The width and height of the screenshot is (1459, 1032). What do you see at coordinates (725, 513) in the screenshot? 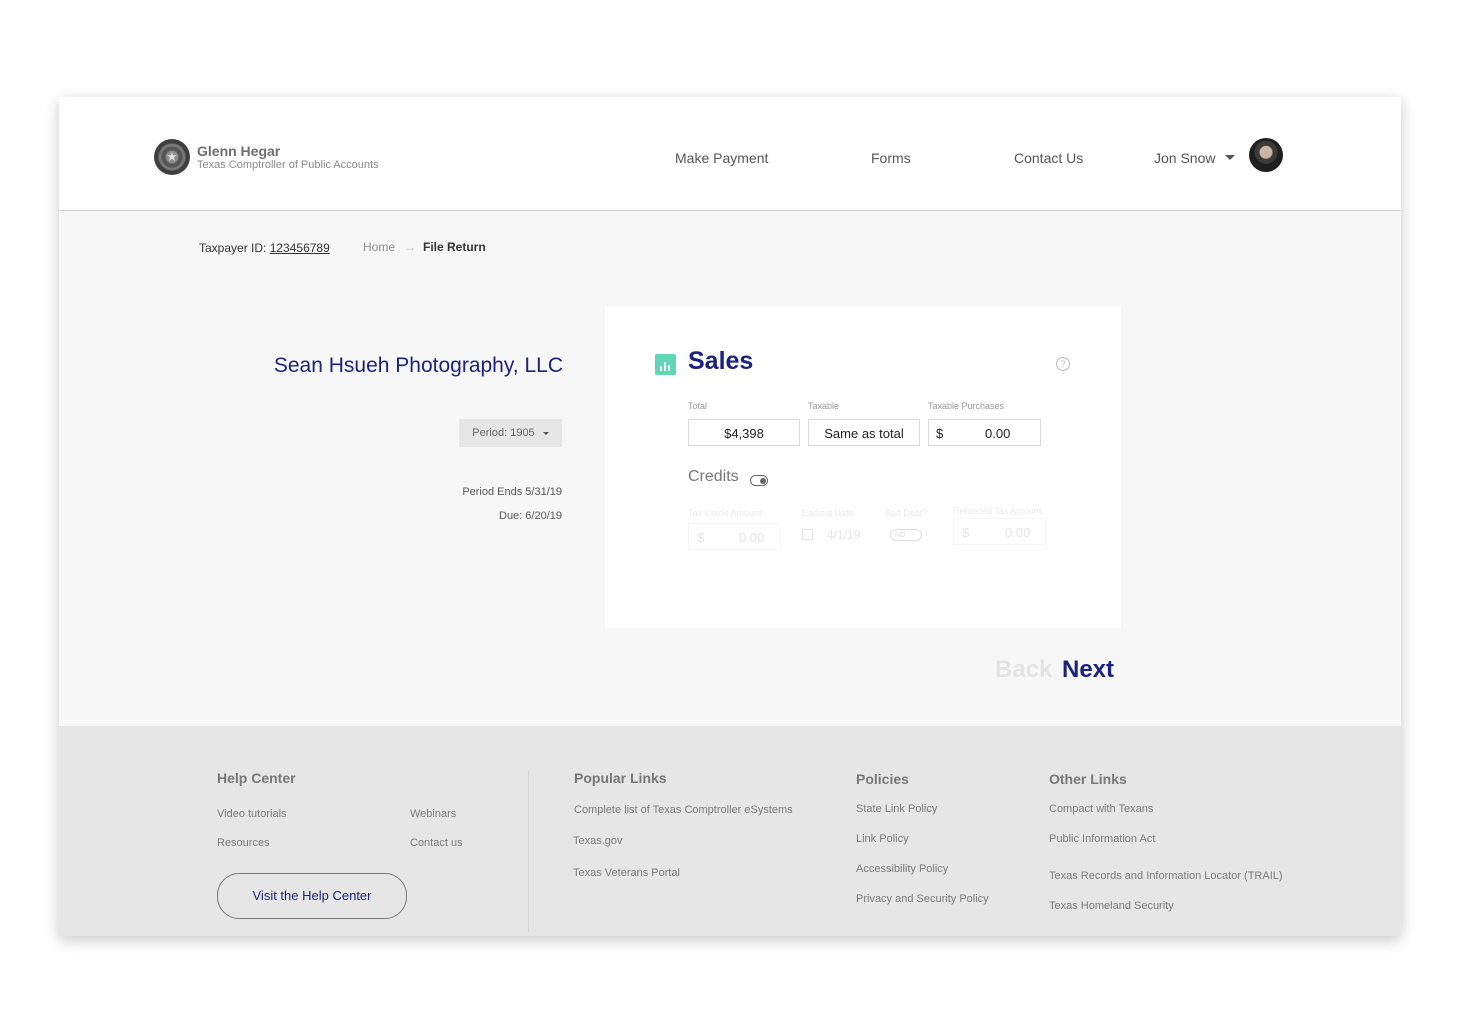
I see `tax-credit-label: Tax Credit Amount` at bounding box center [725, 513].